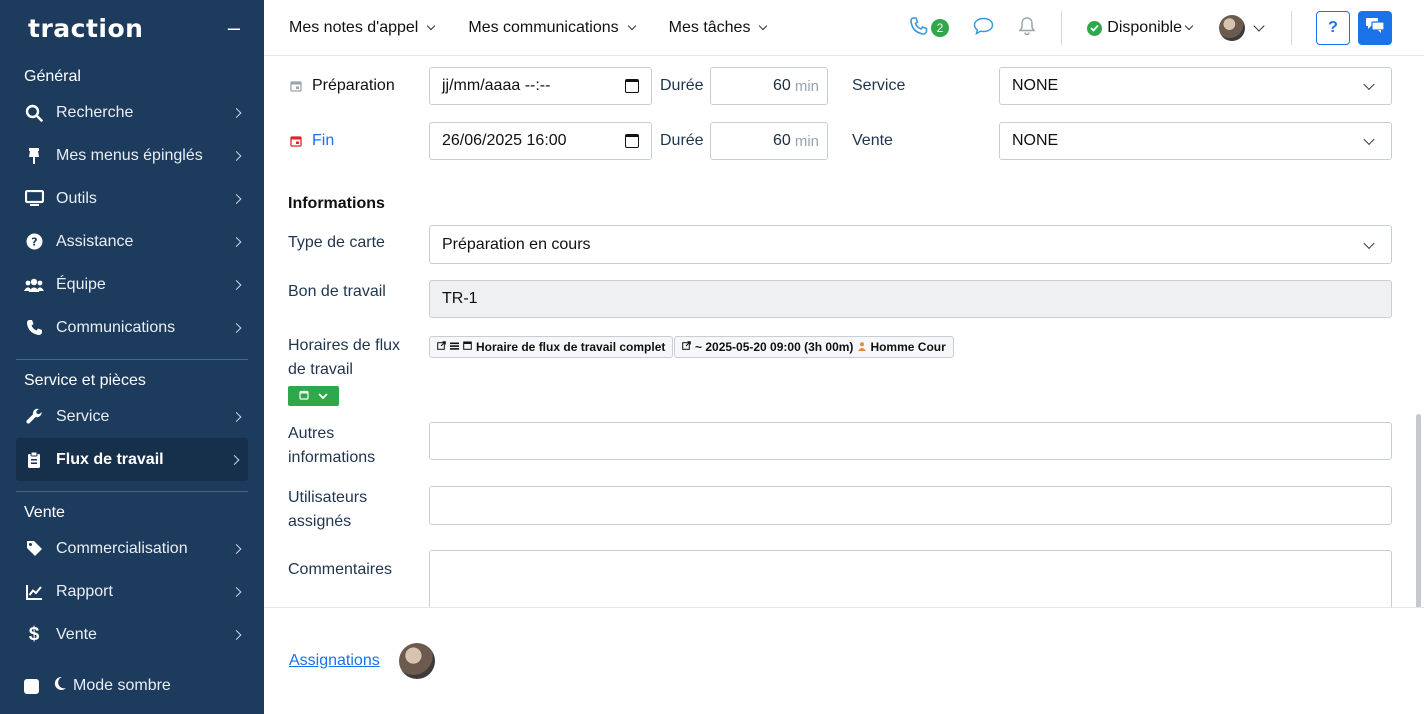 The width and height of the screenshot is (1424, 714). I want to click on duration-unit: min, so click(806, 86).